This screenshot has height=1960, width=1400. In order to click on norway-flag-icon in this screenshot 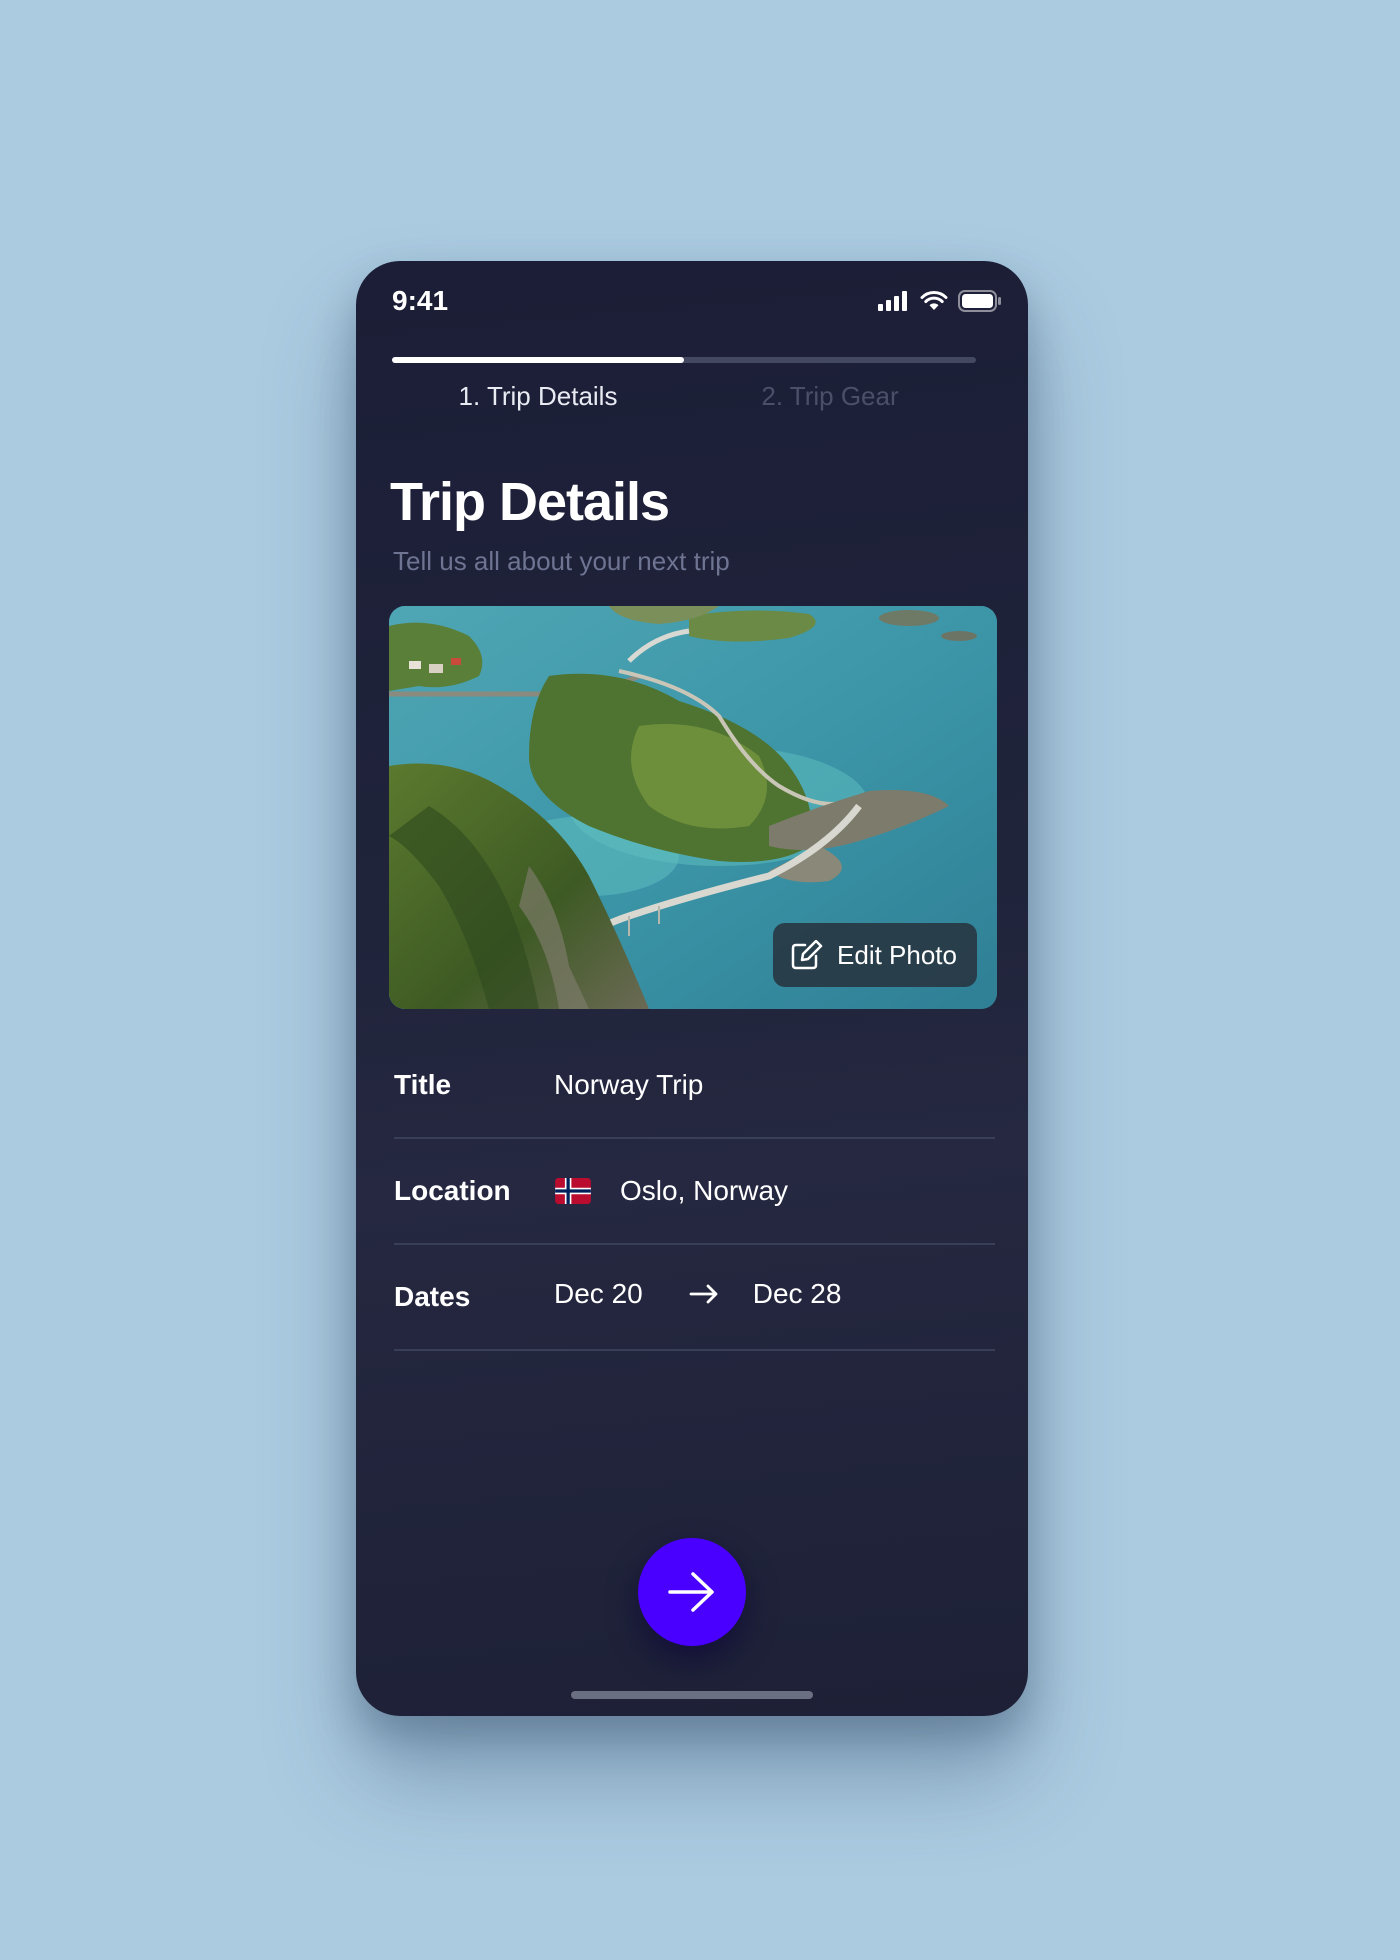, I will do `click(573, 1191)`.